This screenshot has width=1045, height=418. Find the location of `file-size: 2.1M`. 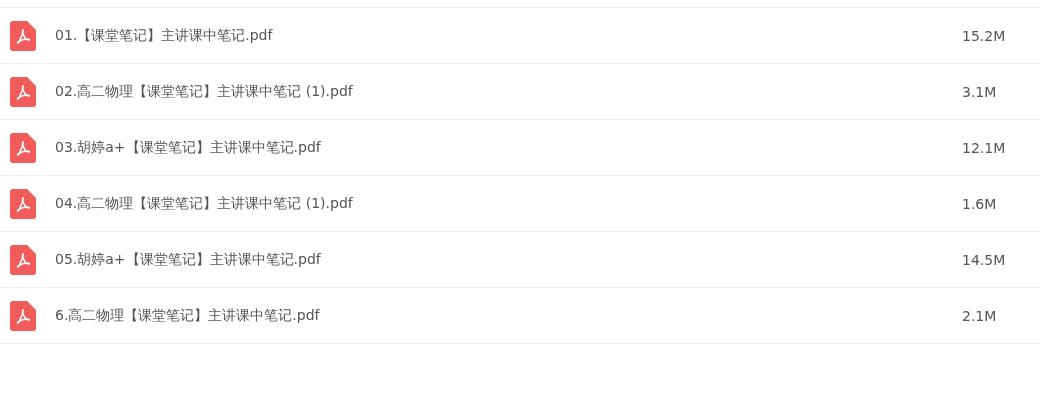

file-size: 2.1M is located at coordinates (980, 315).